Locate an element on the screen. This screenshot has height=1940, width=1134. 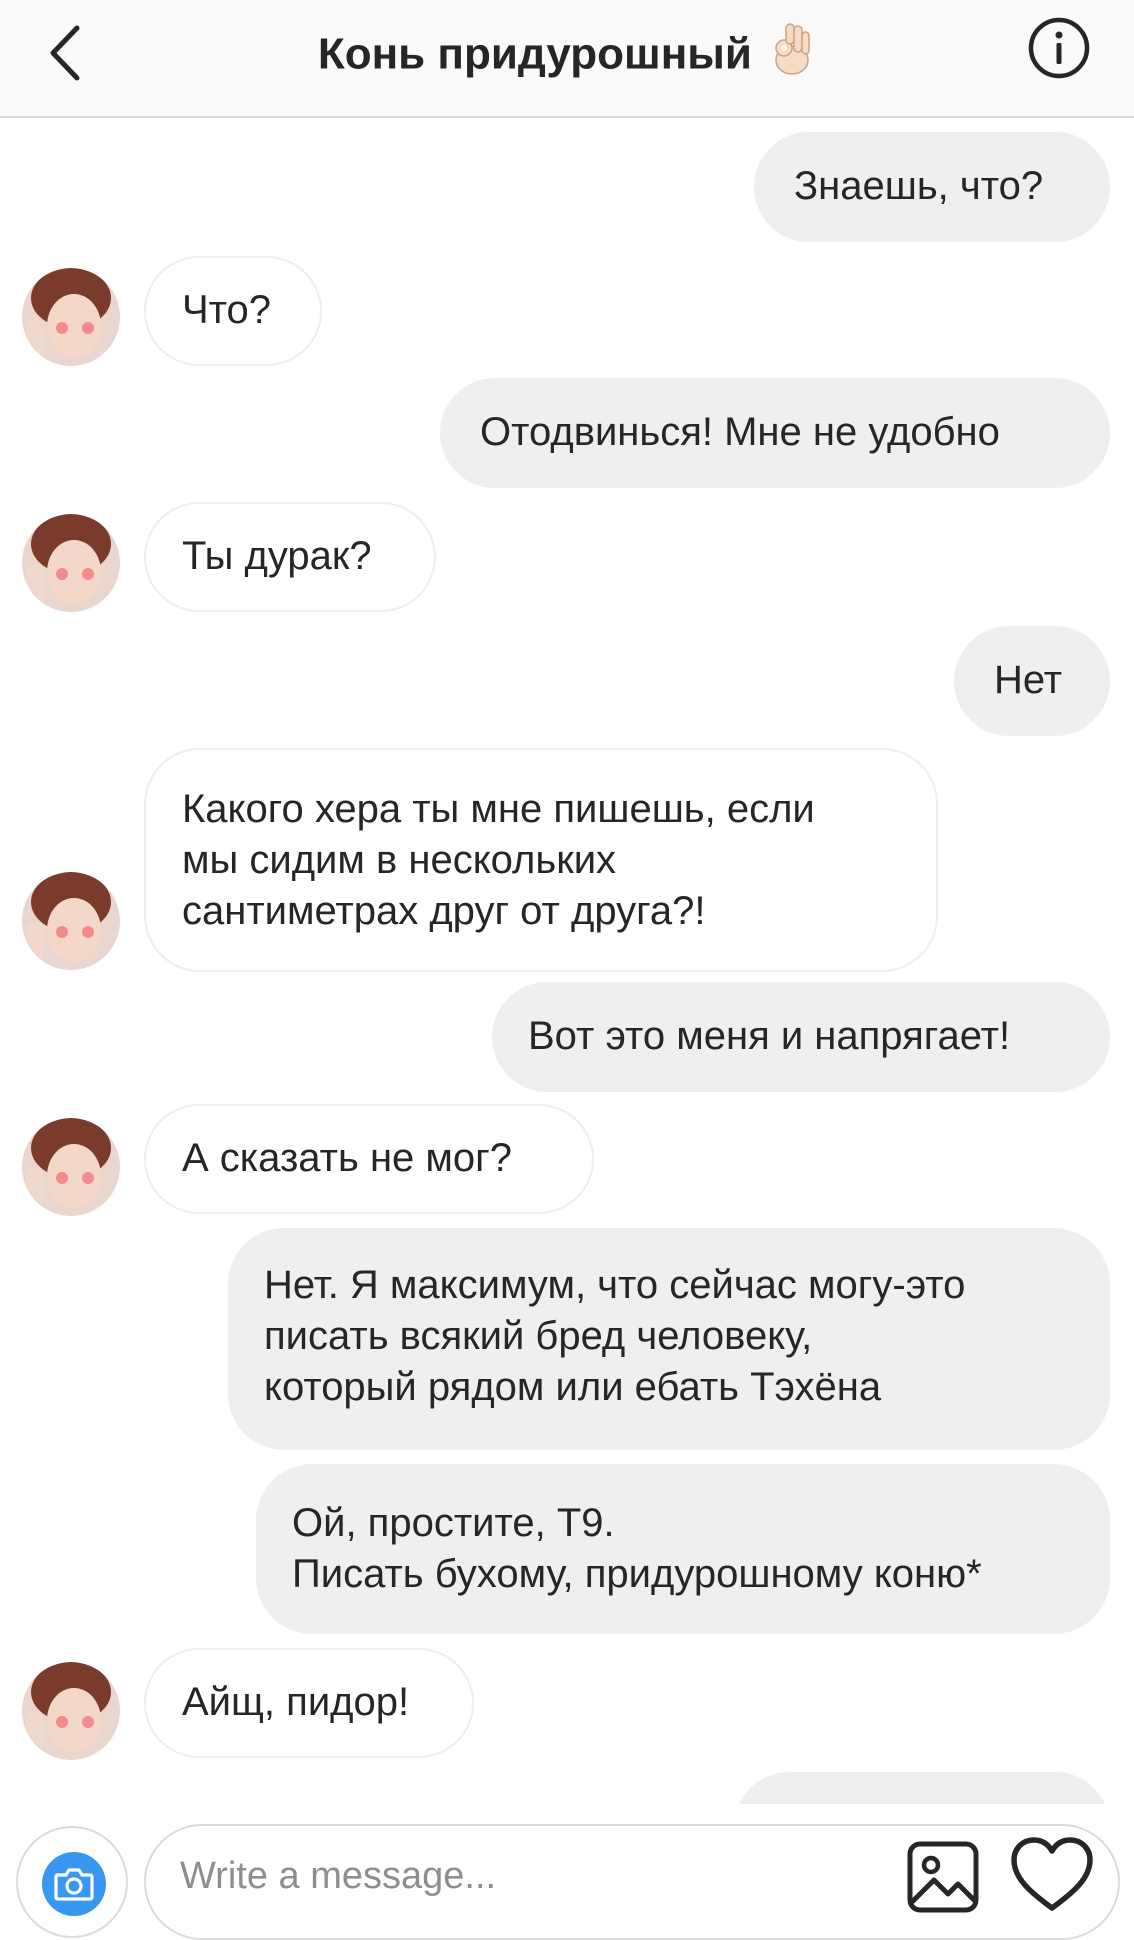
heart-icon is located at coordinates (1052, 1874).